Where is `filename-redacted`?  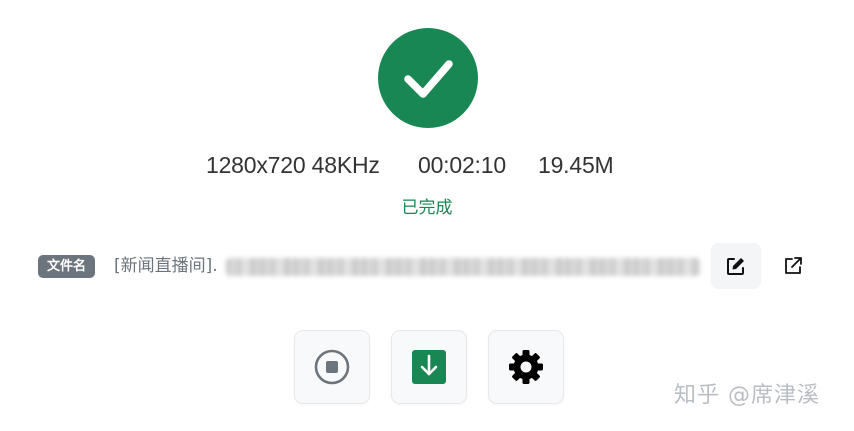 filename-redacted is located at coordinates (463, 267).